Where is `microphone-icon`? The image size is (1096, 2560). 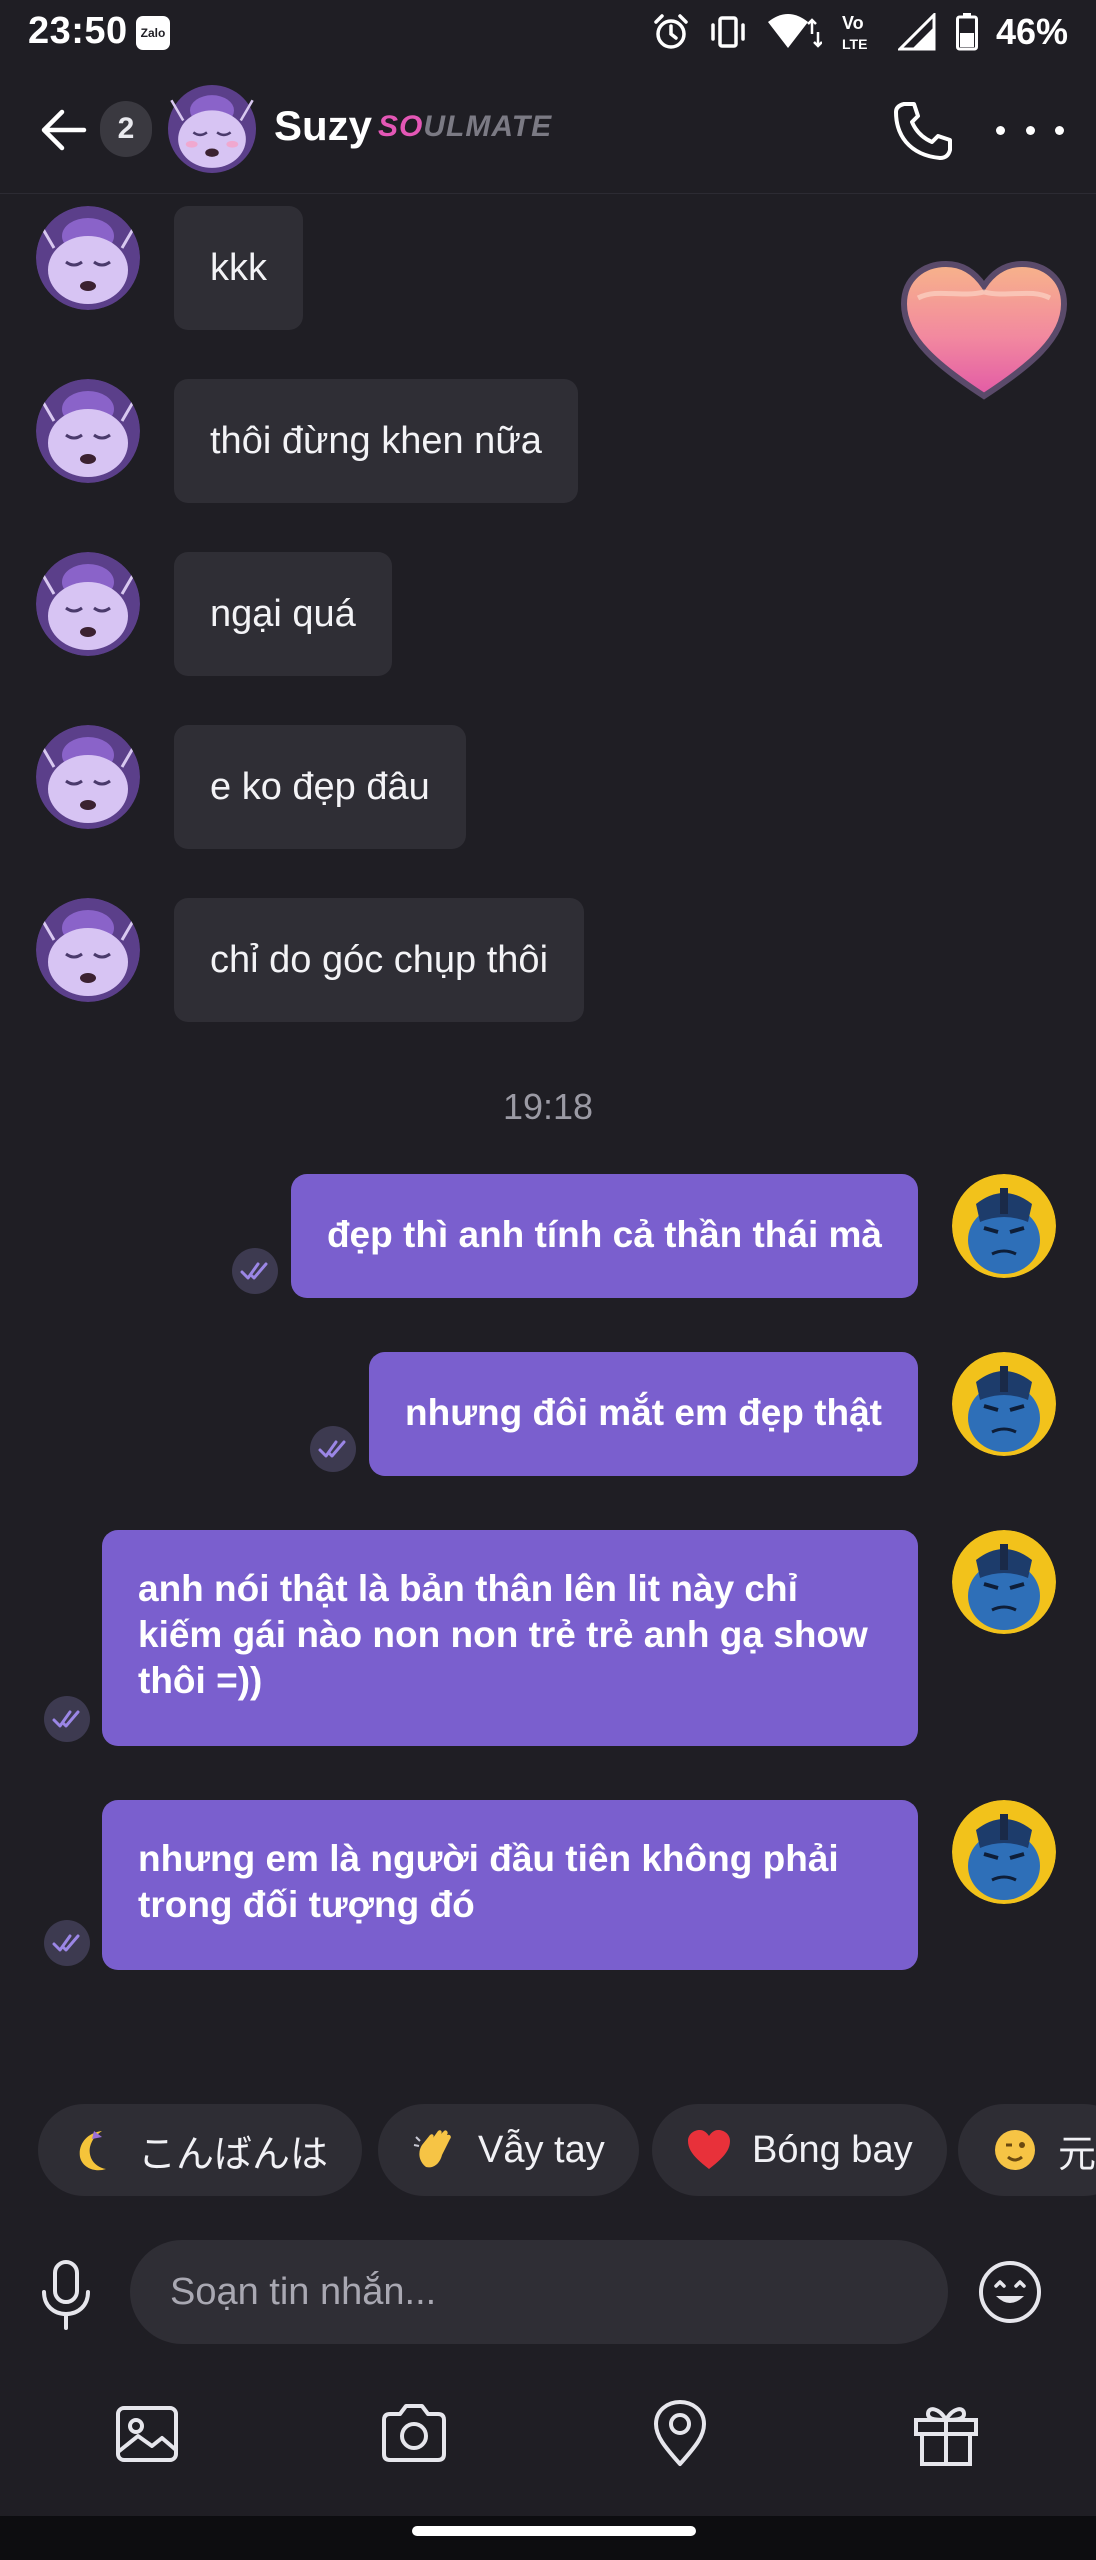
microphone-icon is located at coordinates (66, 2295).